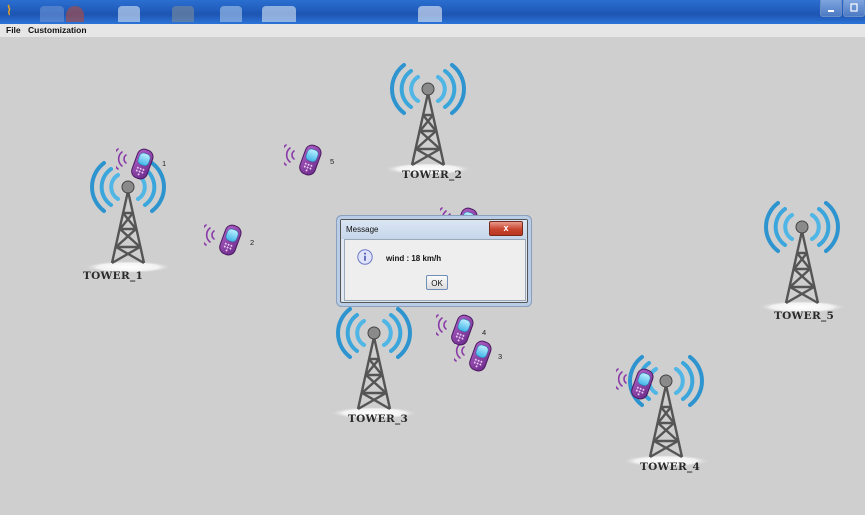  I want to click on menubar: File Customization, so click(432, 30).